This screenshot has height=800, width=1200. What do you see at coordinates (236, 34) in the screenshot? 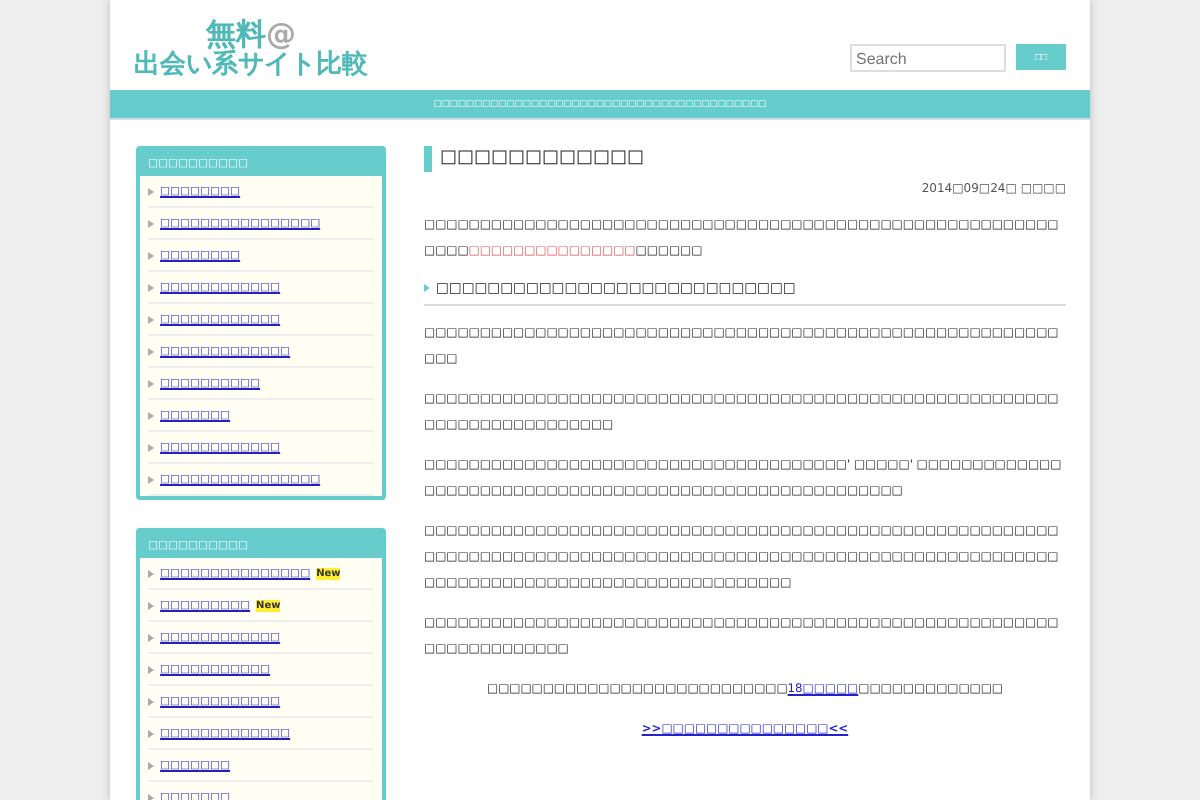
I see `logo-text: 無料` at bounding box center [236, 34].